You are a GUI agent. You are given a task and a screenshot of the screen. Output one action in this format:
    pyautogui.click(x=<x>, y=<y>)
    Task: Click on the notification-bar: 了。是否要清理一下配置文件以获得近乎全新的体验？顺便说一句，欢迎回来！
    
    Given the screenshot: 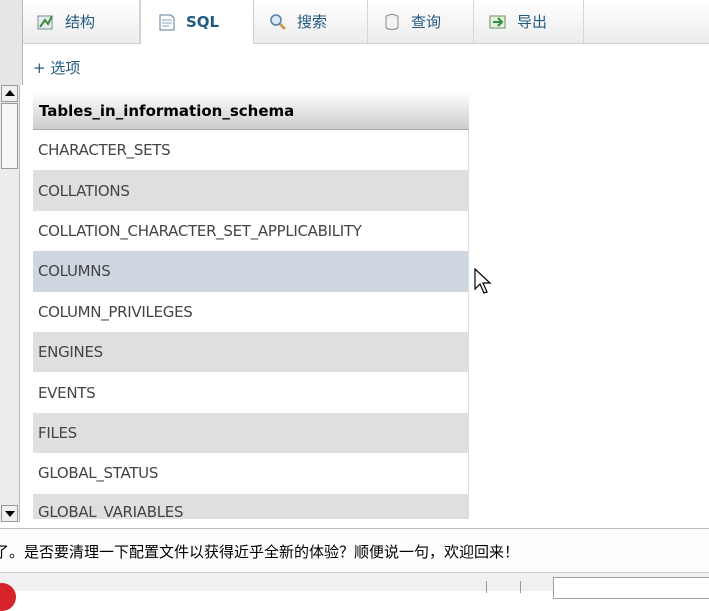 What is the action you would take?
    pyautogui.click(x=354, y=550)
    